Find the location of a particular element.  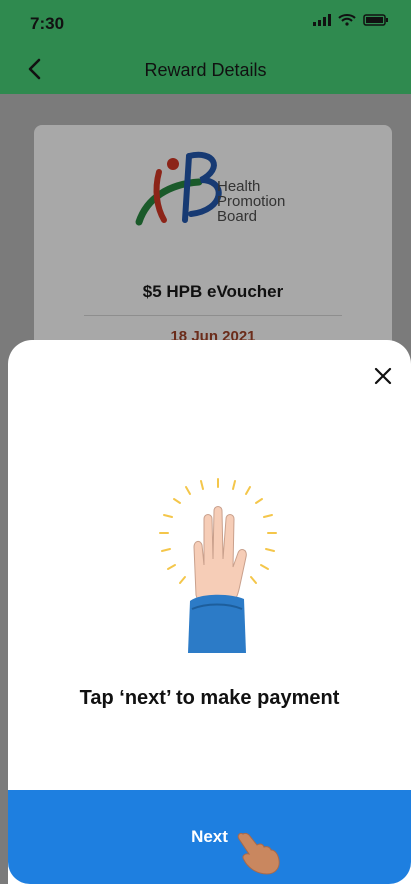

hand-illustration is located at coordinates (218, 565).